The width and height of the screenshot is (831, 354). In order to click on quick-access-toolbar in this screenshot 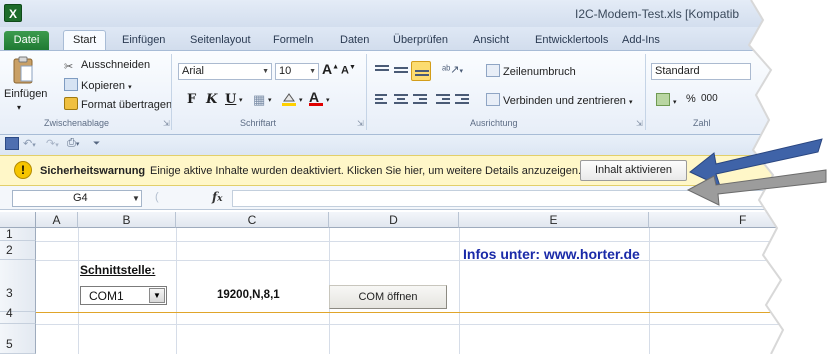, I will do `click(415, 145)`.